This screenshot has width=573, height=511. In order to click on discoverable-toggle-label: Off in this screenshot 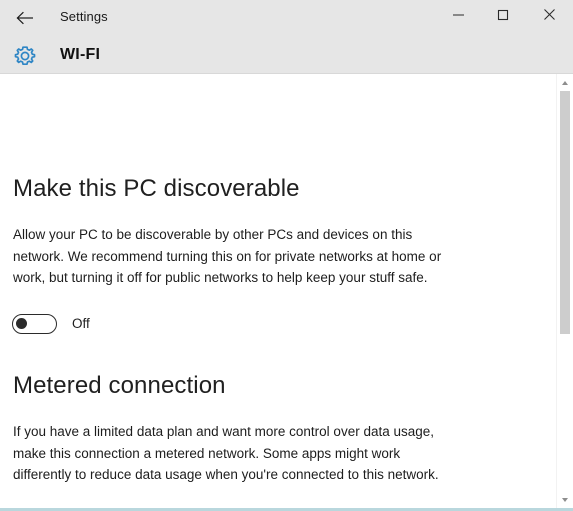, I will do `click(81, 323)`.